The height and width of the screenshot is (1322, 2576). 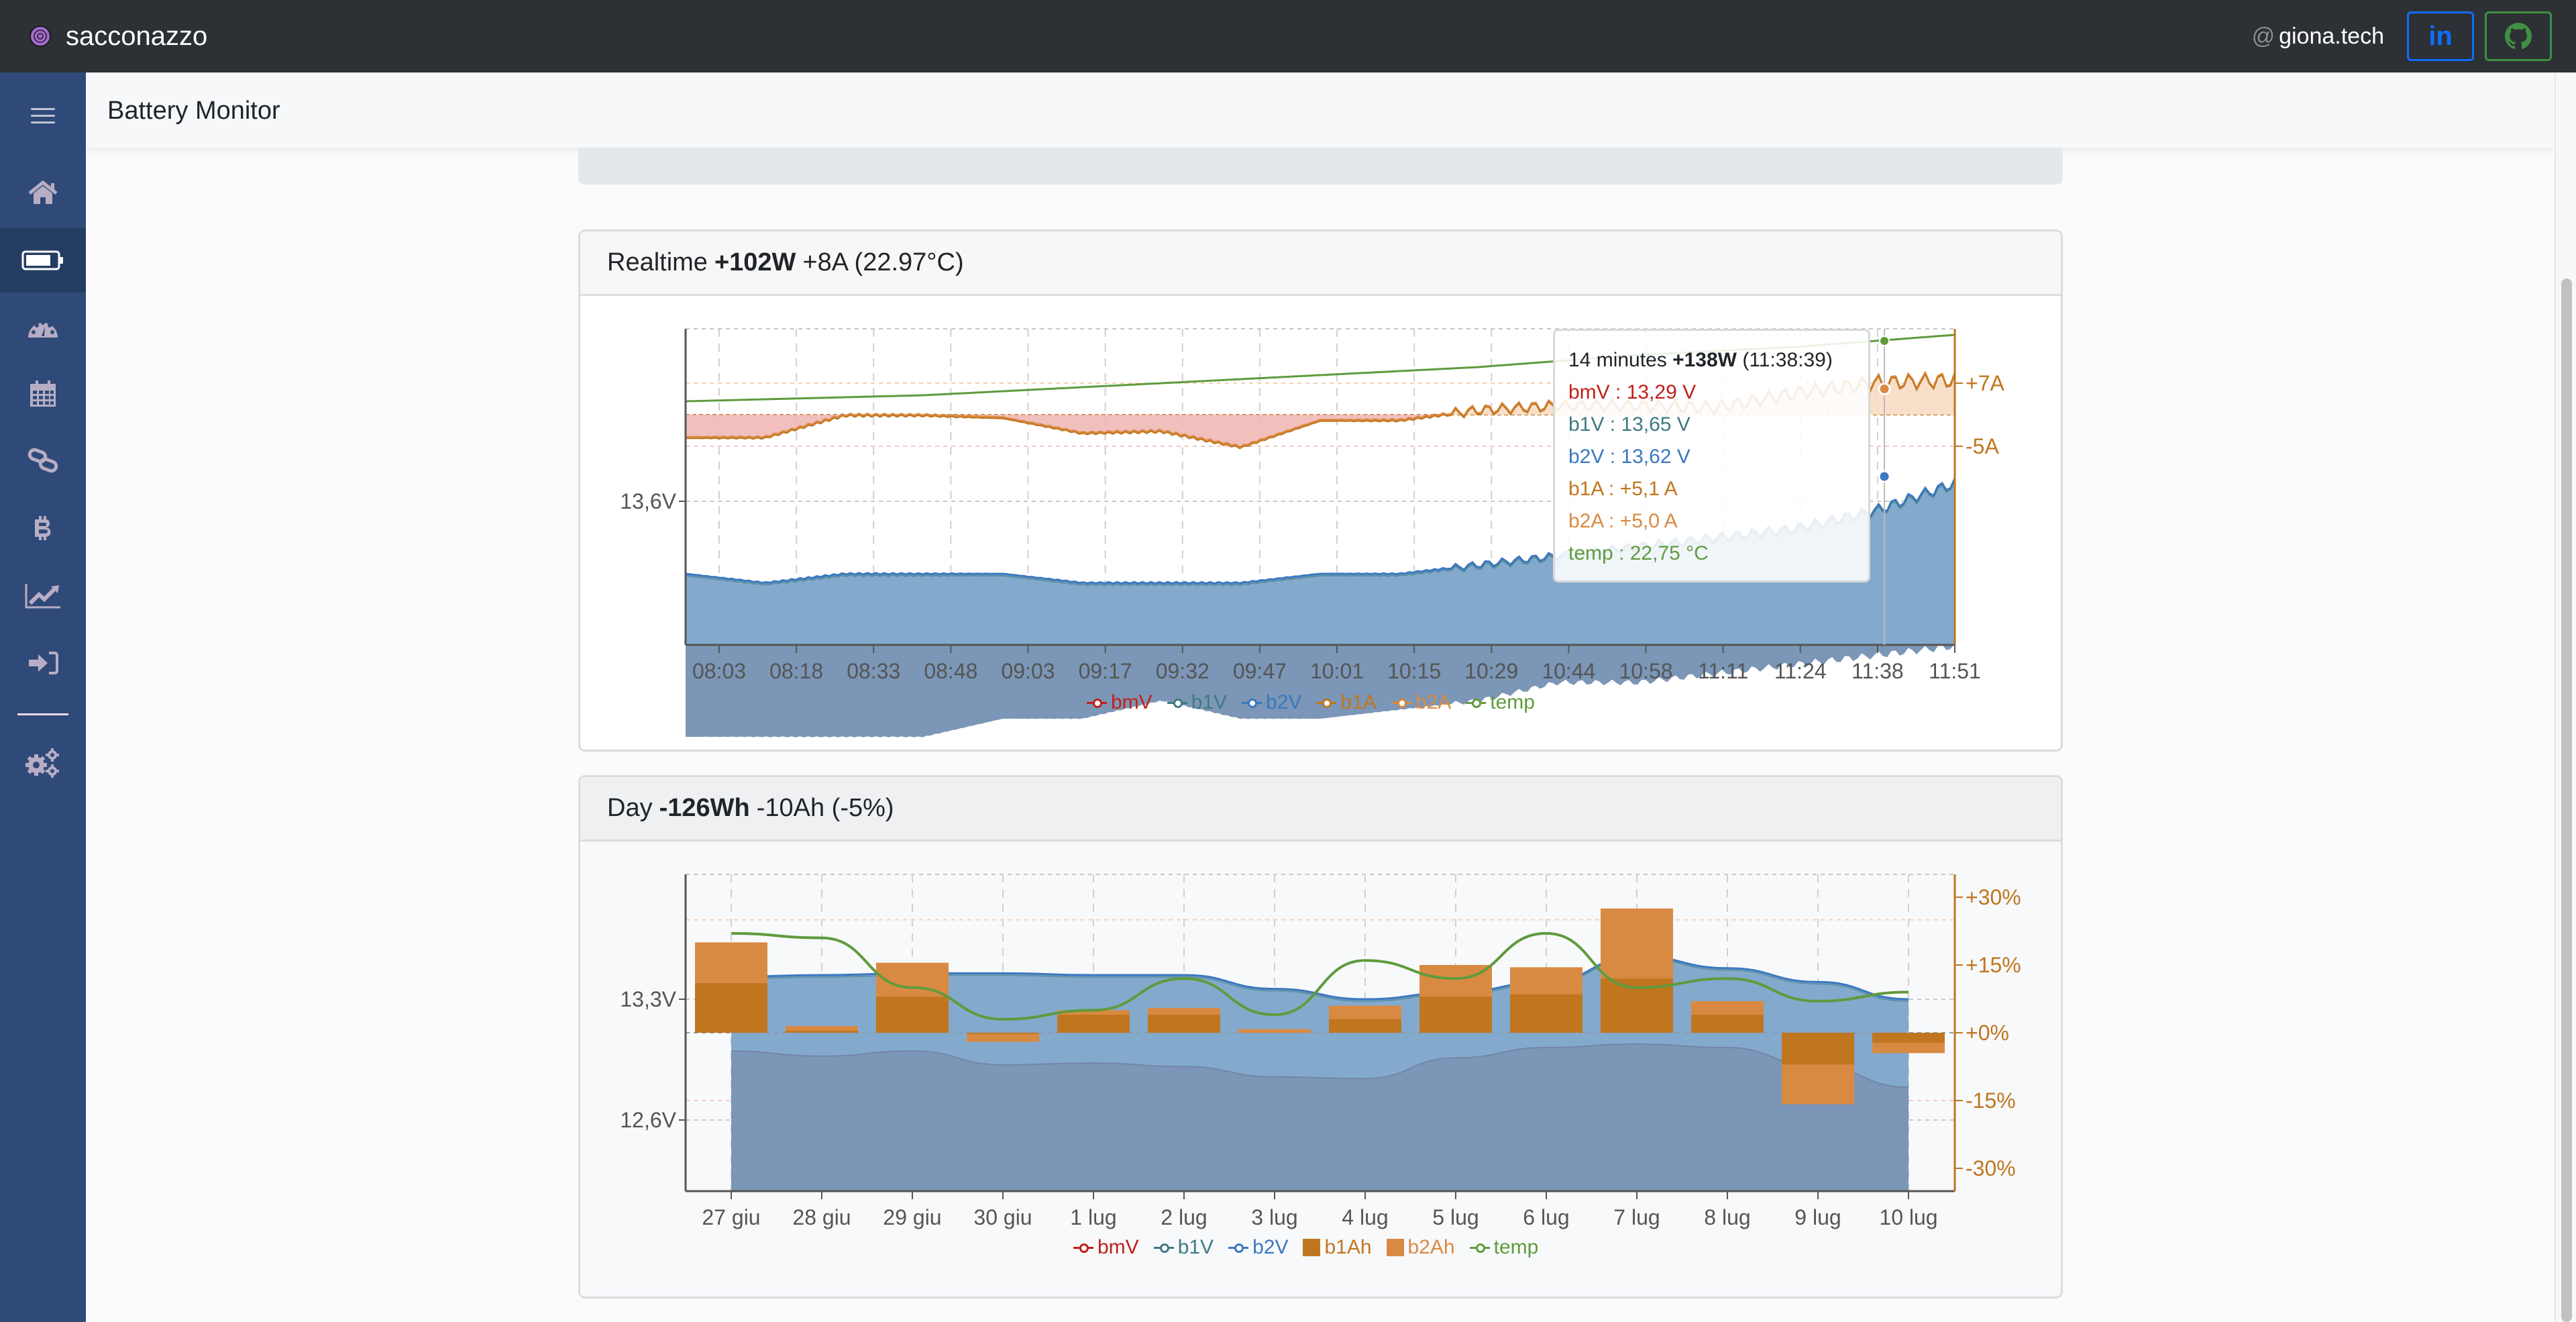 I want to click on tooltip-row-b1a: b1A : +5,1 A, so click(x=1623, y=489).